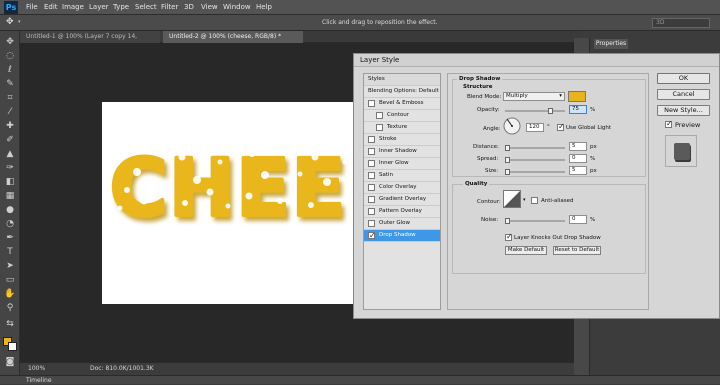  Describe the element at coordinates (10, 266) in the screenshot. I see `path-select-icon: ➤` at that location.